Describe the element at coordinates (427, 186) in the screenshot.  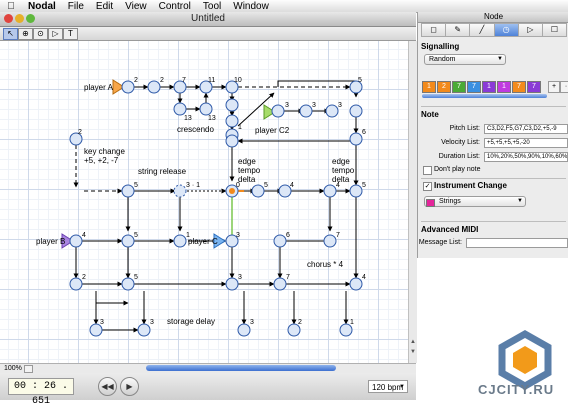
I see `instrument-change-checkbox: ✓` at that location.